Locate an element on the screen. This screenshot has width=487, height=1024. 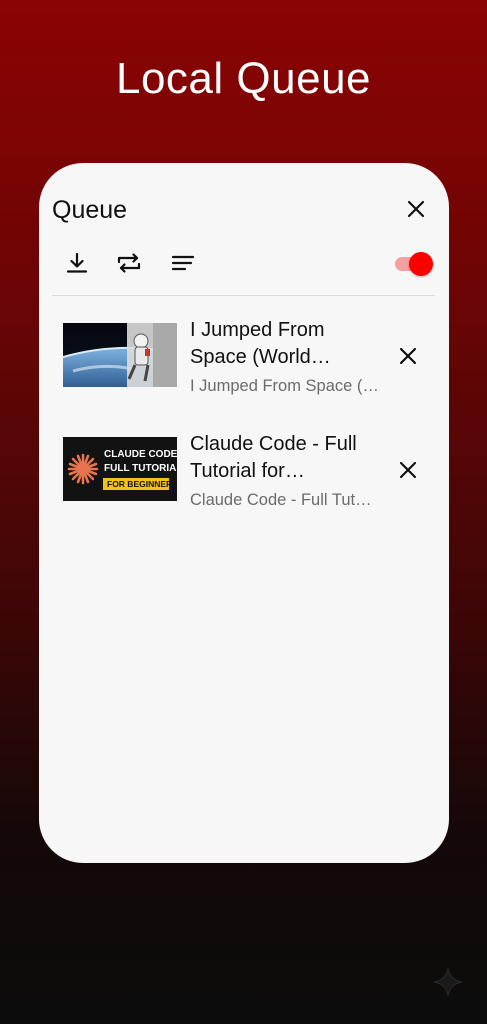
repeat-icon is located at coordinates (129, 263).